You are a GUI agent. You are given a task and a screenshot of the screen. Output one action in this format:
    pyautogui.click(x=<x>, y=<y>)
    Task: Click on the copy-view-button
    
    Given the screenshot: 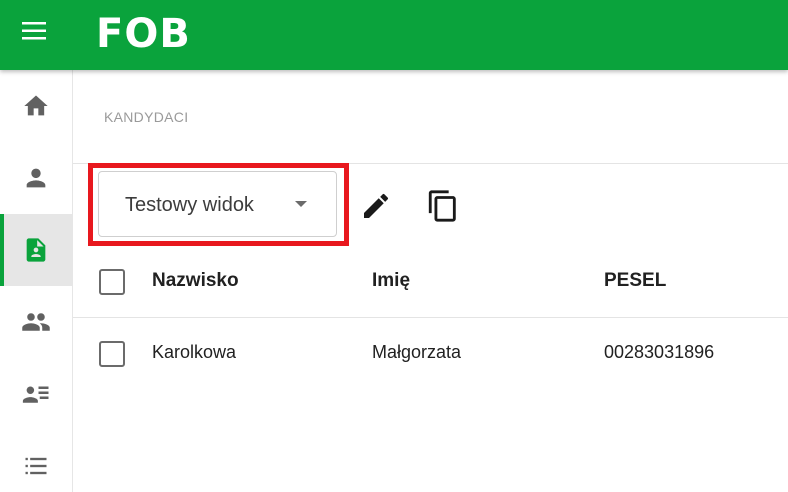 What is the action you would take?
    pyautogui.click(x=443, y=206)
    